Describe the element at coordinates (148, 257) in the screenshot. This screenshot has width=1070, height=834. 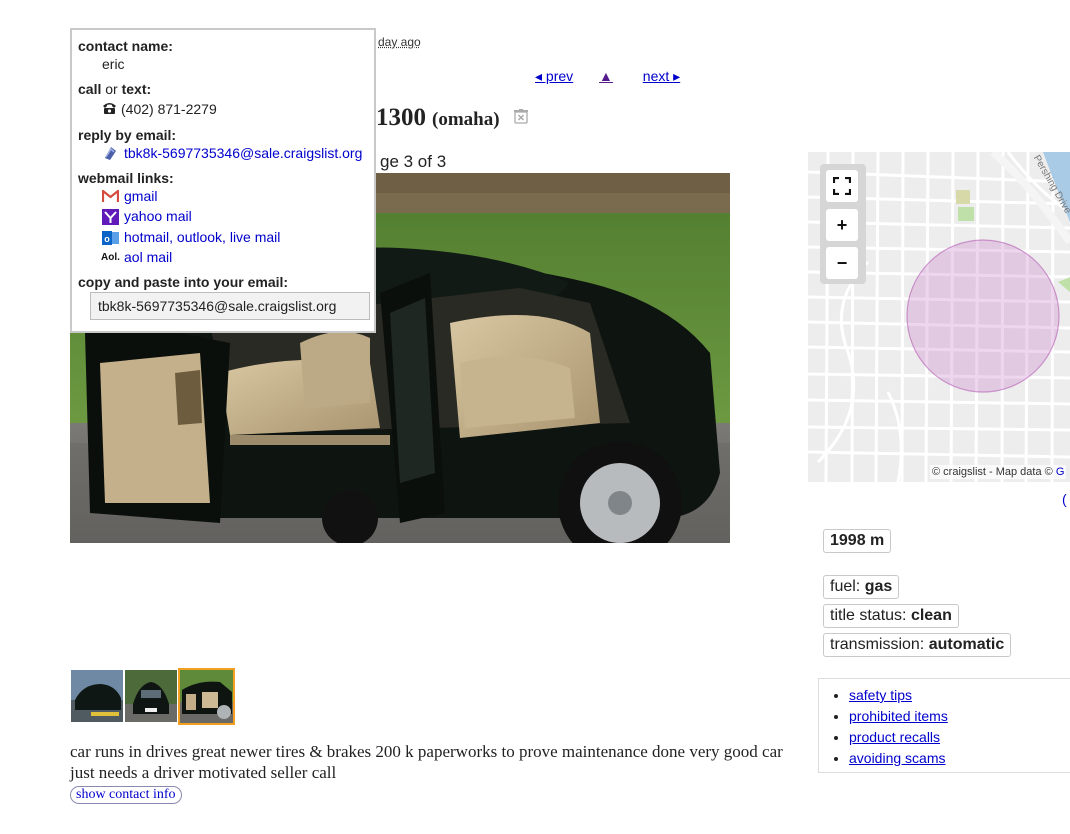
I see `aol-mail-link: aol mail` at that location.